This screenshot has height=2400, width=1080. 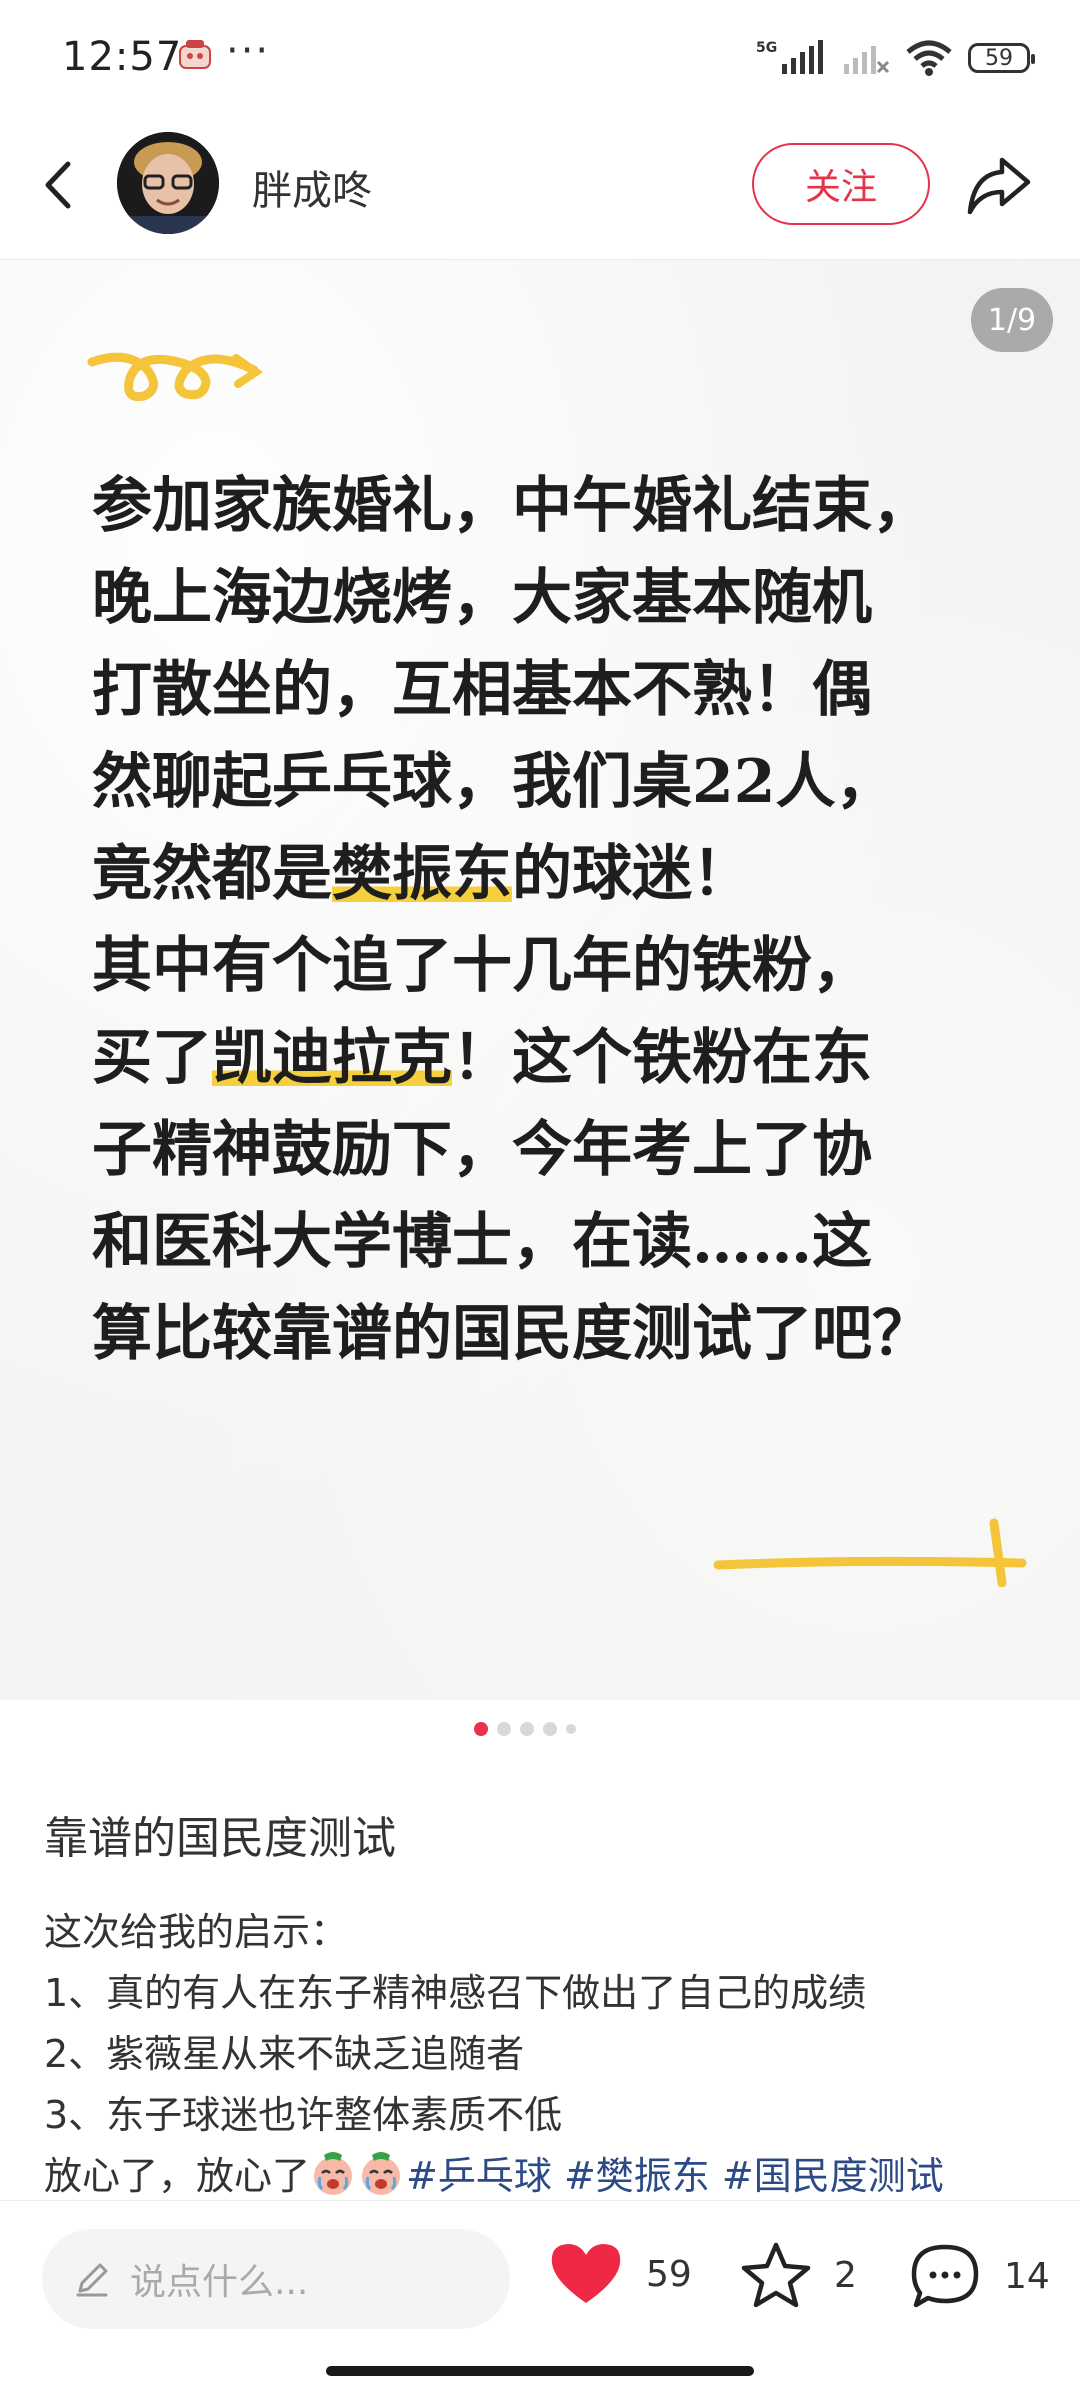 I want to click on post-body-line: 这次给我的启示：, so click(x=196, y=1932).